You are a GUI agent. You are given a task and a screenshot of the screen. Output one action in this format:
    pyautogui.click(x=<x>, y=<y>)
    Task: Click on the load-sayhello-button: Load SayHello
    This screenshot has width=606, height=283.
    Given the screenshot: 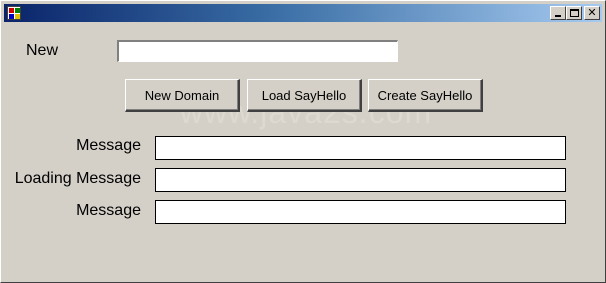 What is the action you would take?
    pyautogui.click(x=304, y=95)
    